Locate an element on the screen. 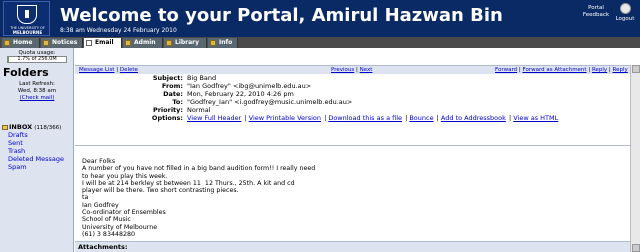  quota-text: 1.7% of 256.0M is located at coordinates (37, 59).